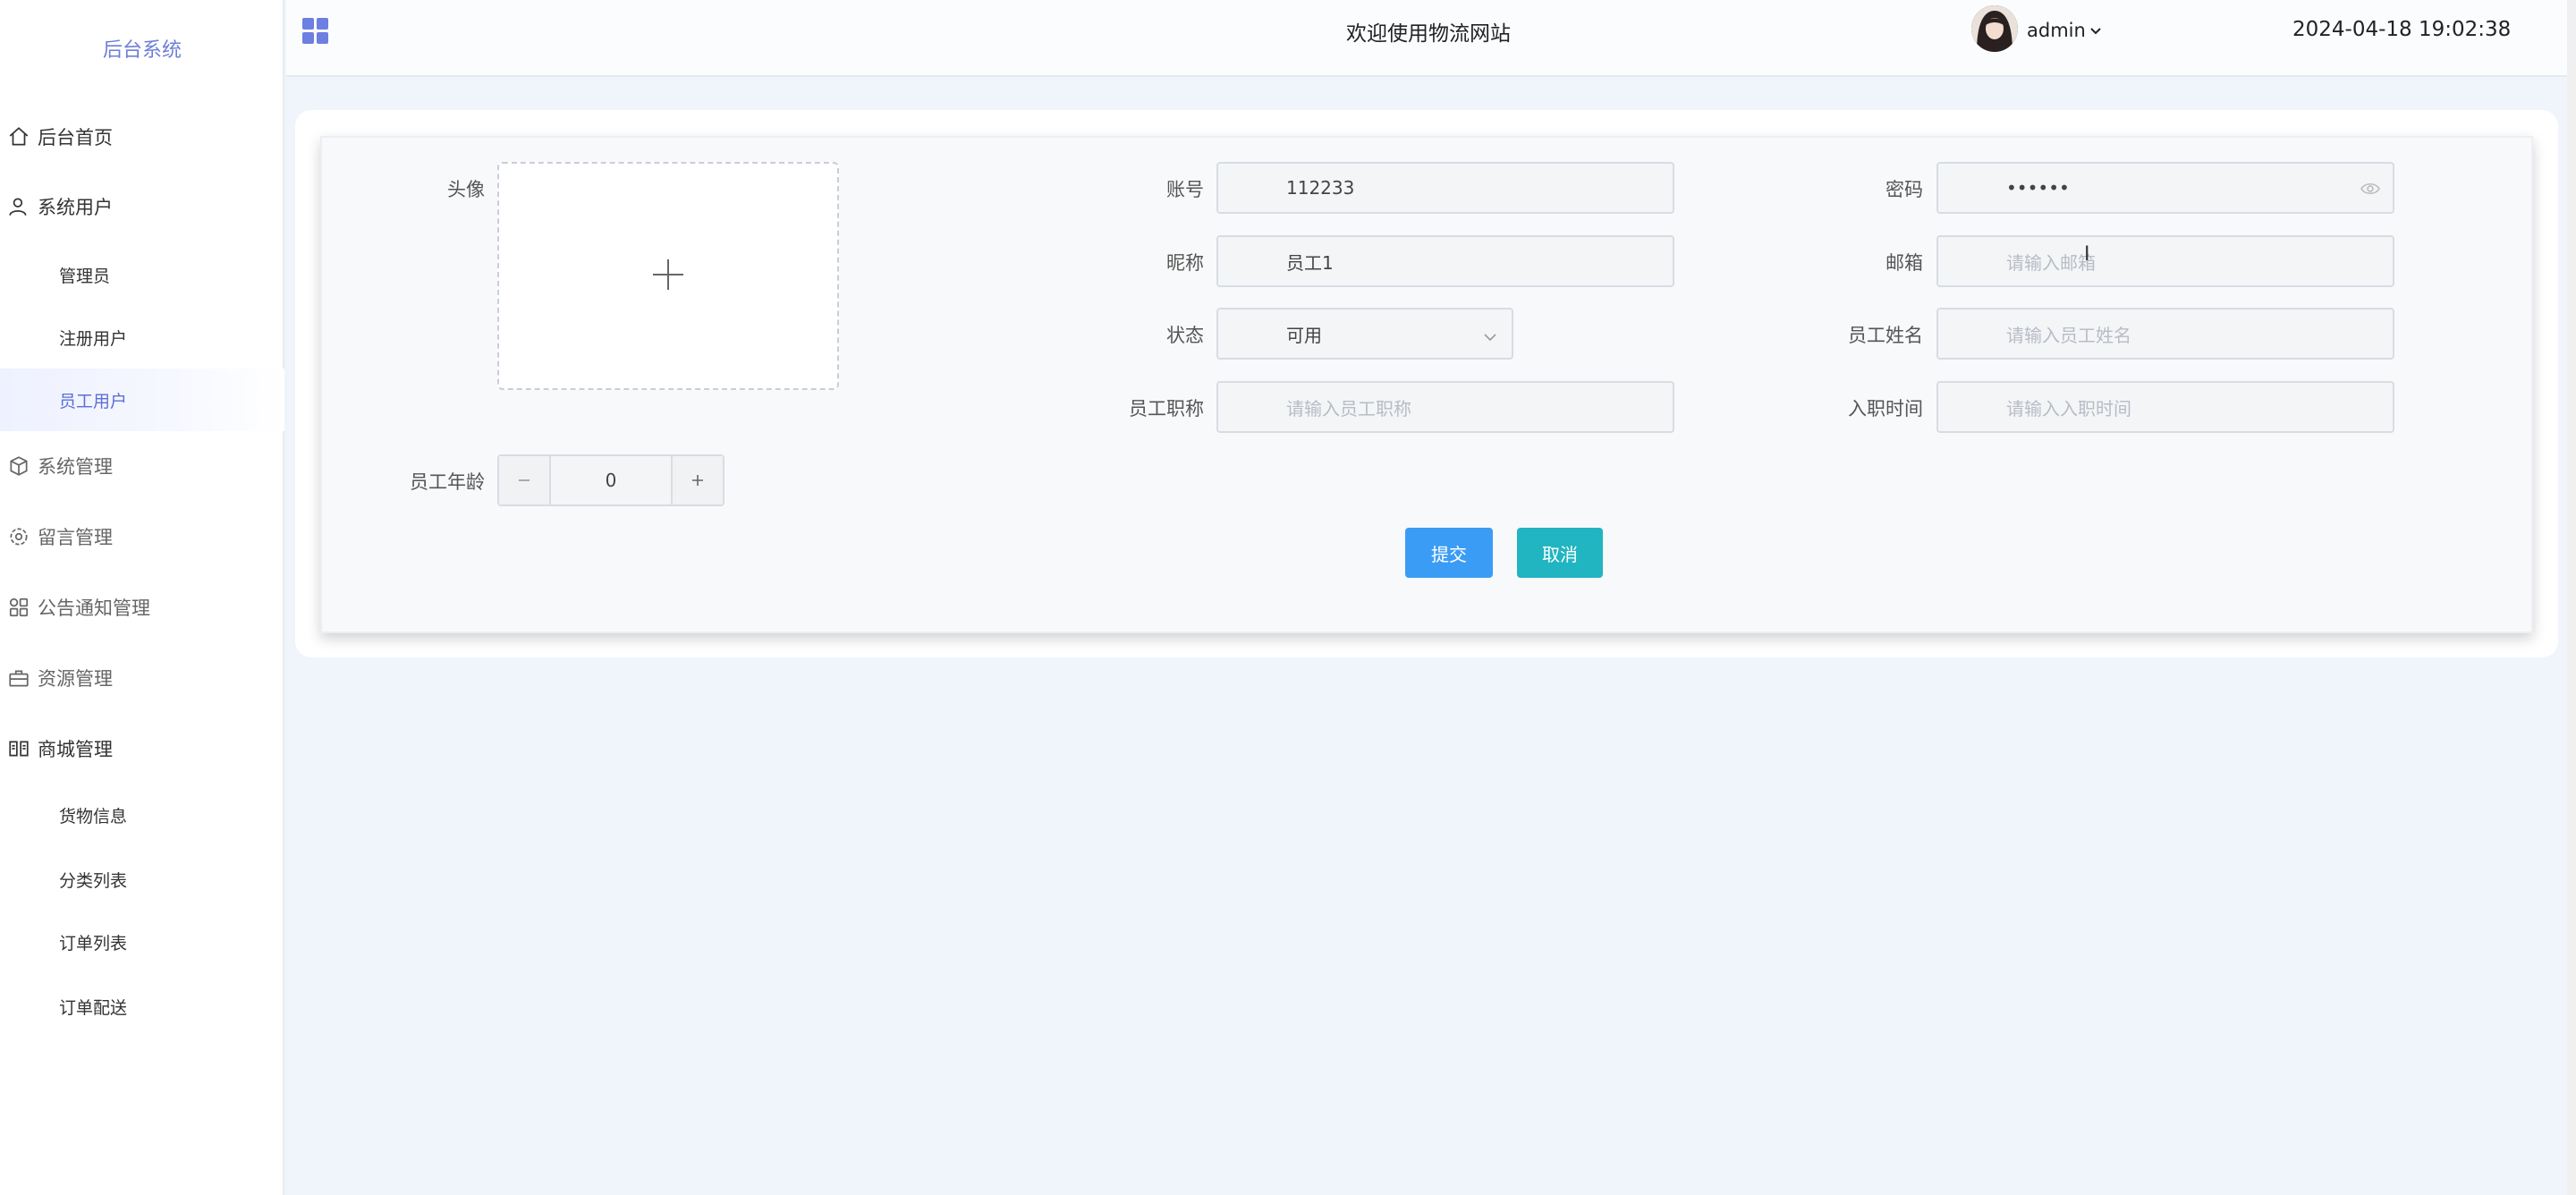 The height and width of the screenshot is (1195, 2576). I want to click on nickname-value: 员工1, so click(1310, 262).